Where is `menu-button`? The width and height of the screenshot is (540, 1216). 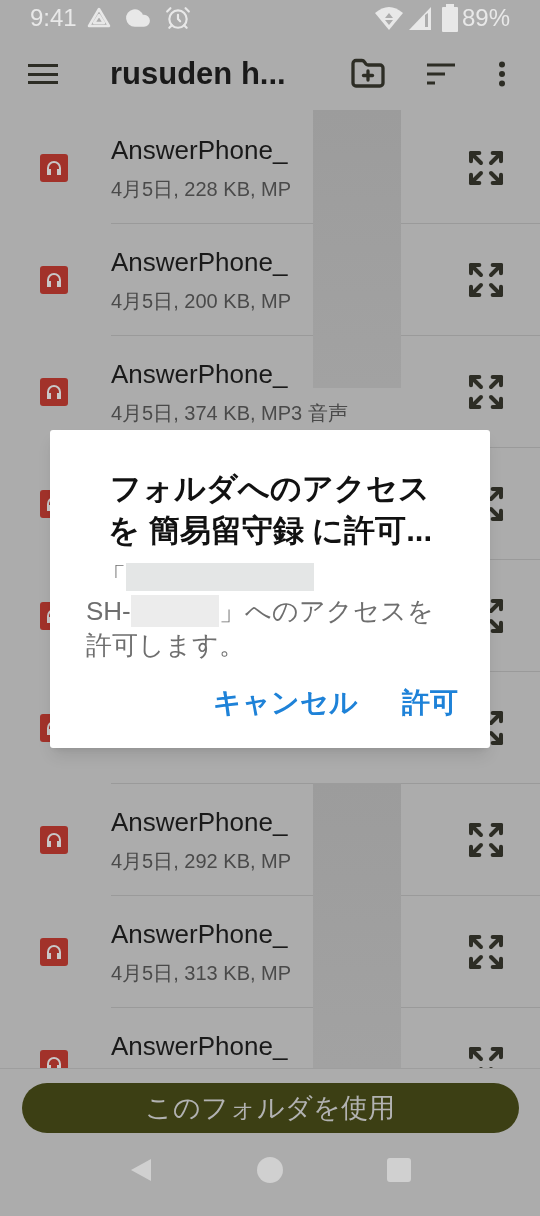
menu-button is located at coordinates (43, 74).